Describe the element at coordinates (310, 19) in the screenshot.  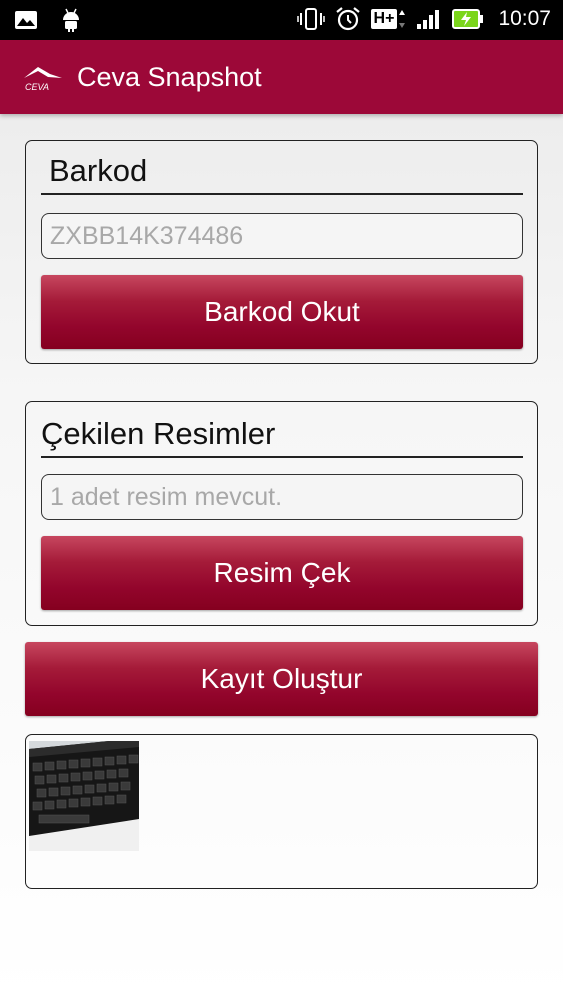
I see `vibrate-icon` at that location.